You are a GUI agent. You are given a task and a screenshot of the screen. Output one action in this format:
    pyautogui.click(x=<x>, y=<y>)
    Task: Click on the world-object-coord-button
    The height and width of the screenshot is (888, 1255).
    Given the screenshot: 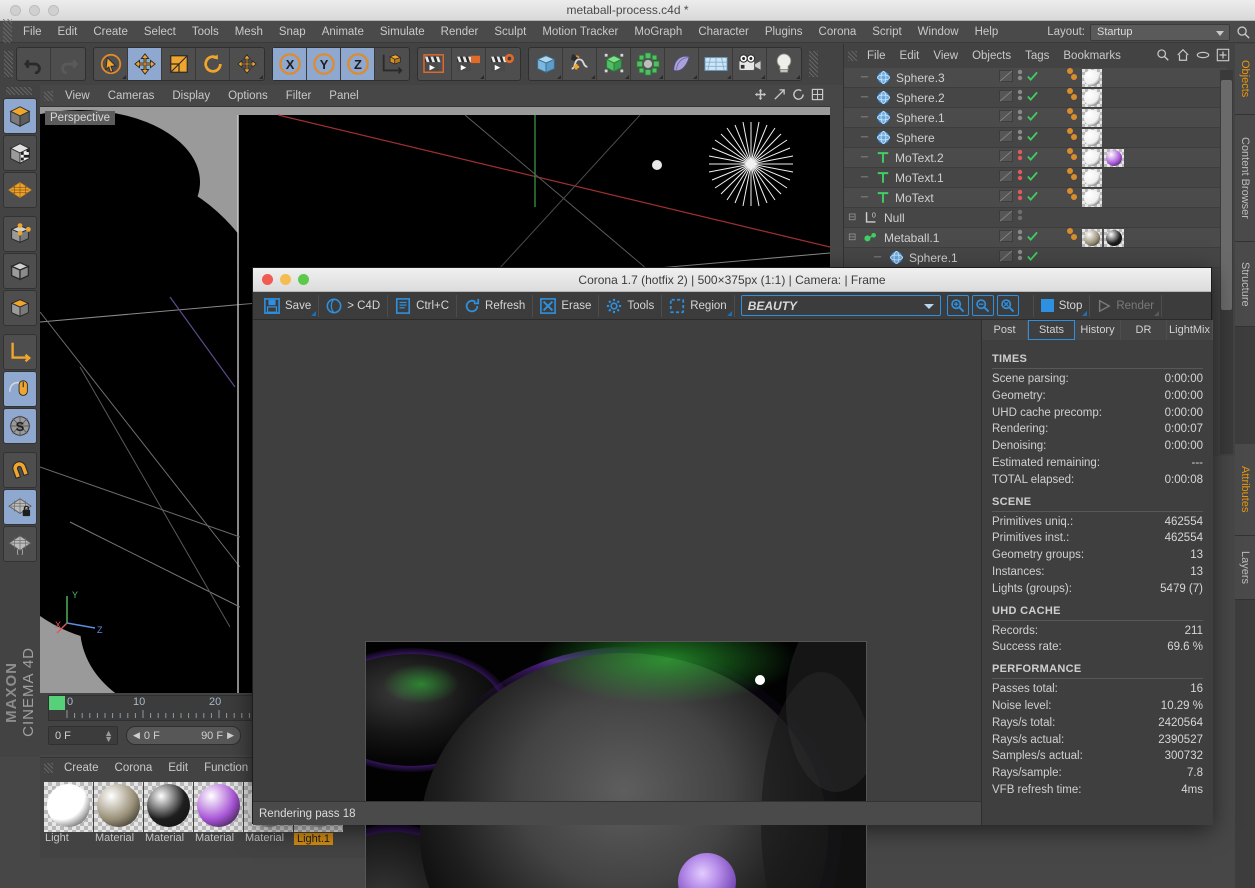 What is the action you would take?
    pyautogui.click(x=392, y=64)
    